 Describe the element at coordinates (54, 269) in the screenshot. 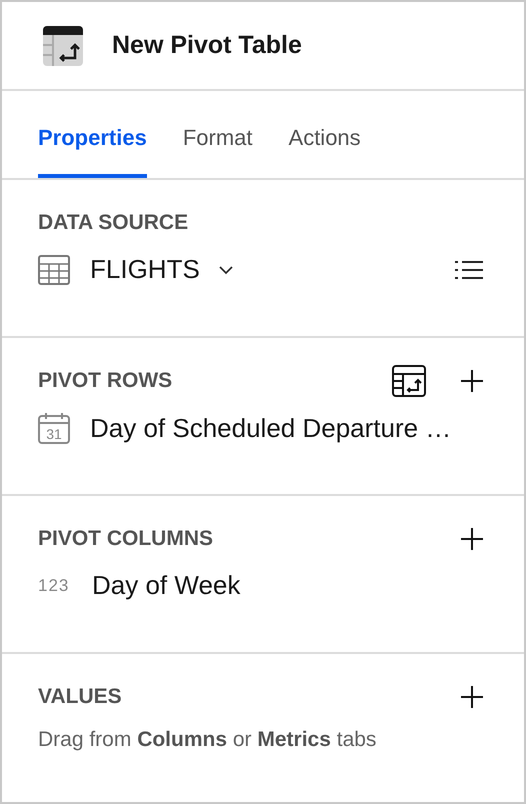

I see `table-icon` at that location.